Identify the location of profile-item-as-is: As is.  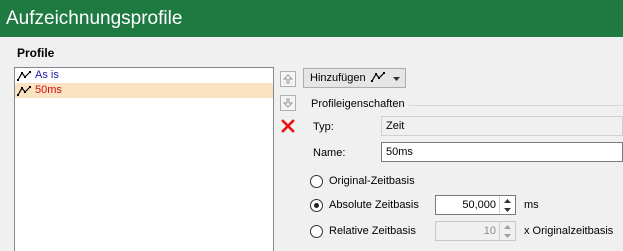
(144, 75).